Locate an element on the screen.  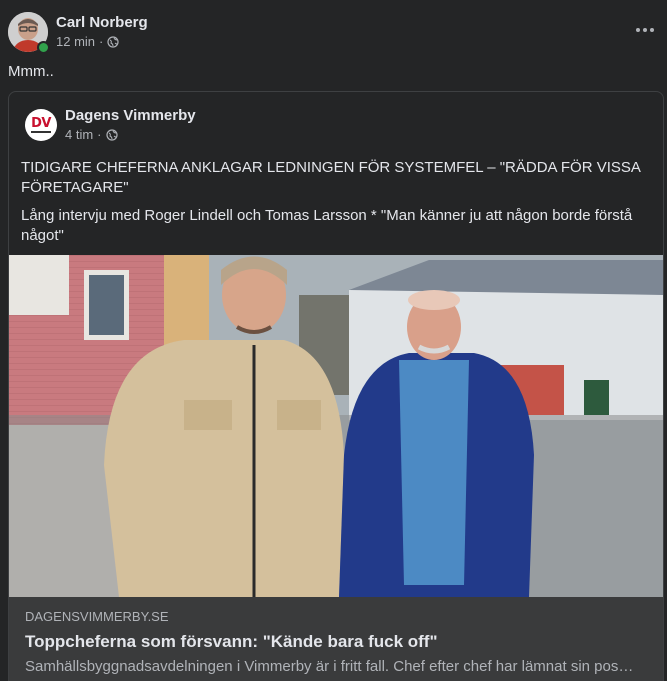
link-domain: DAGENSVIMMERBY.SE is located at coordinates (97, 616).